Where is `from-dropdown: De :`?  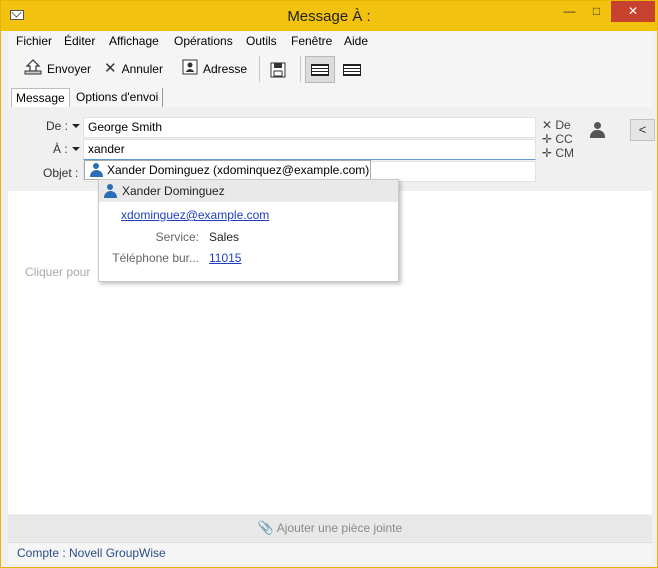
from-dropdown: De : is located at coordinates (63, 126).